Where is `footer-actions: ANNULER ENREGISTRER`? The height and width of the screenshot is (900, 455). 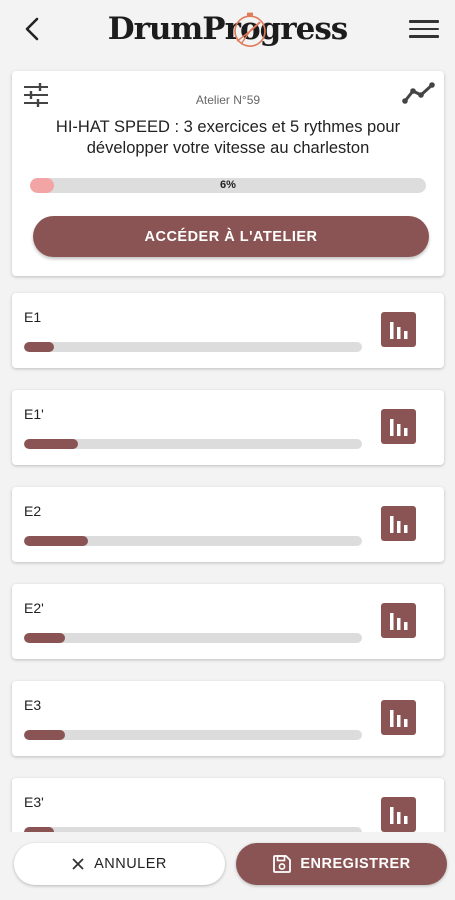
footer-actions: ANNULER ENREGISTRER is located at coordinates (227, 866).